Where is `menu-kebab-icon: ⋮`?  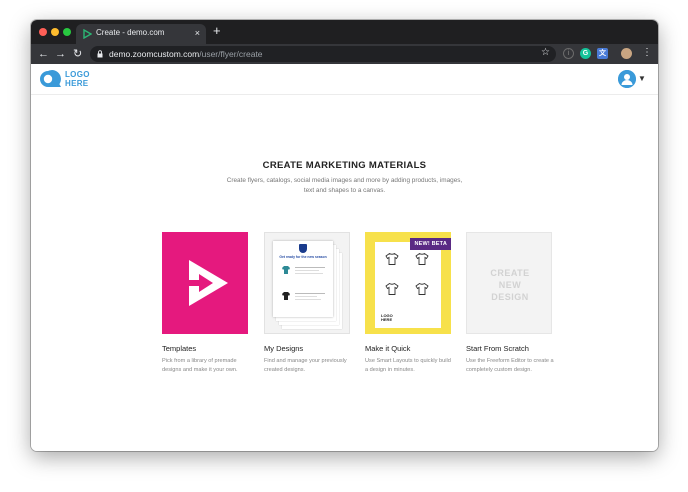 menu-kebab-icon: ⋮ is located at coordinates (647, 53).